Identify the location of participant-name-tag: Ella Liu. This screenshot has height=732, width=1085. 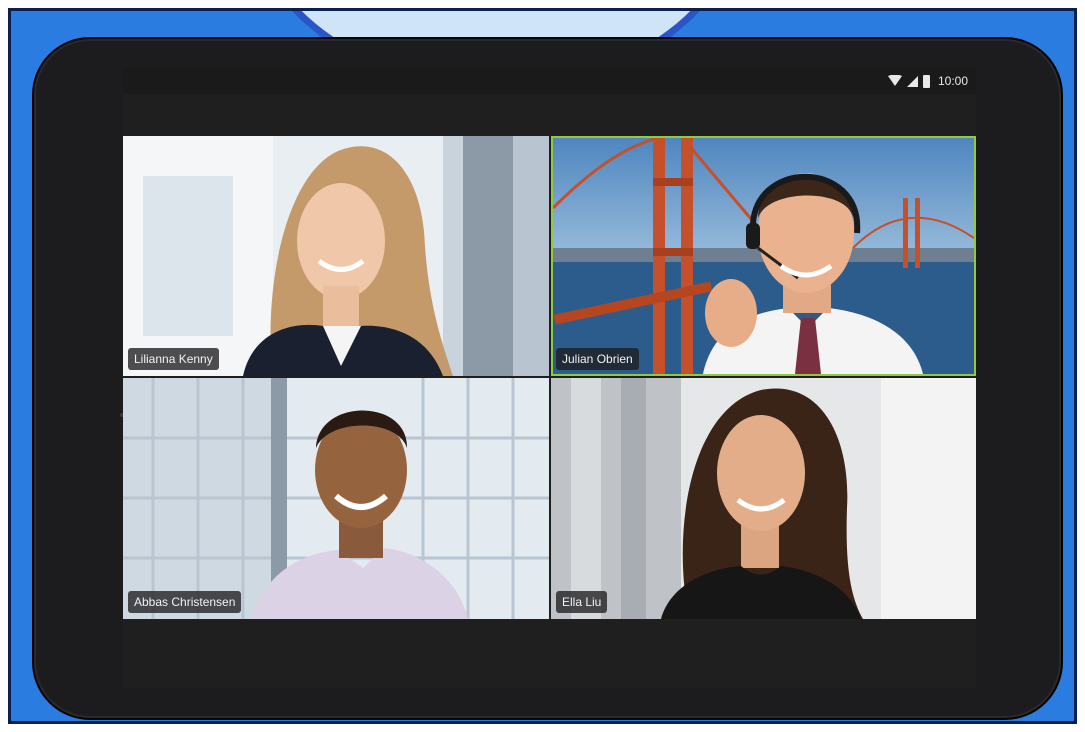
(582, 602).